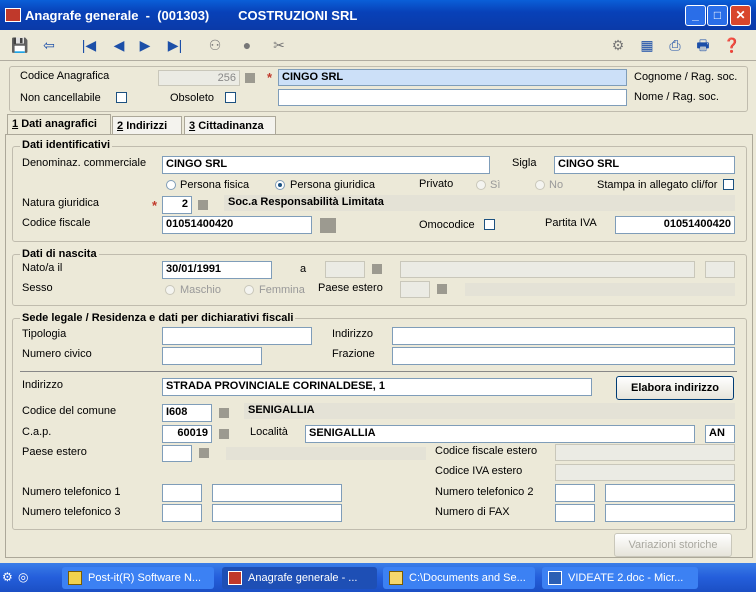  Describe the element at coordinates (217, 270) in the screenshot. I see `nato-field: 30/01/1991` at that location.